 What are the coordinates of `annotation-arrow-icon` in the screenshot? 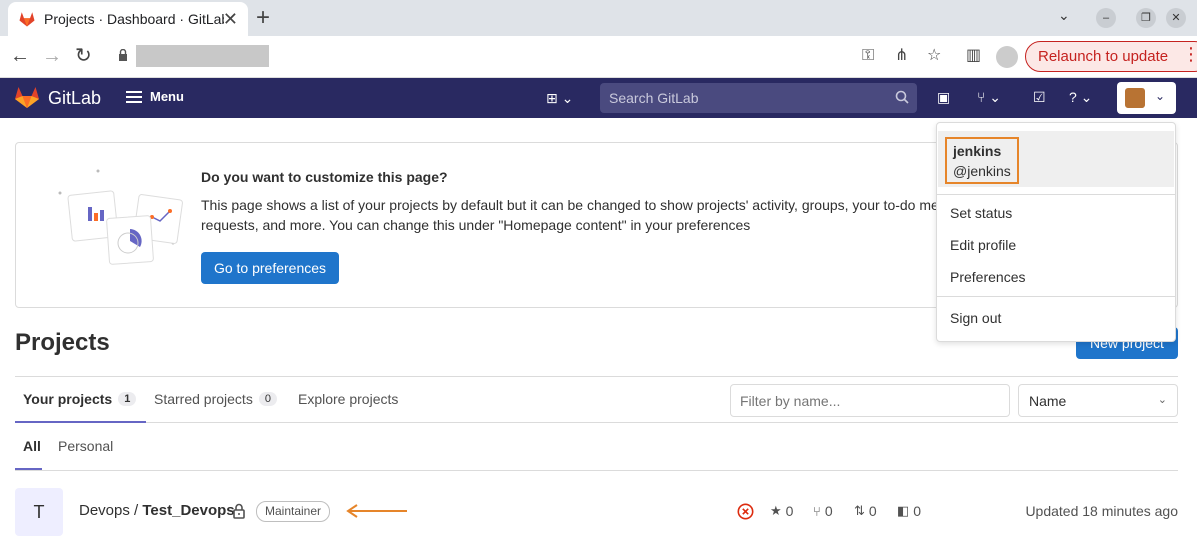 It's located at (376, 511).